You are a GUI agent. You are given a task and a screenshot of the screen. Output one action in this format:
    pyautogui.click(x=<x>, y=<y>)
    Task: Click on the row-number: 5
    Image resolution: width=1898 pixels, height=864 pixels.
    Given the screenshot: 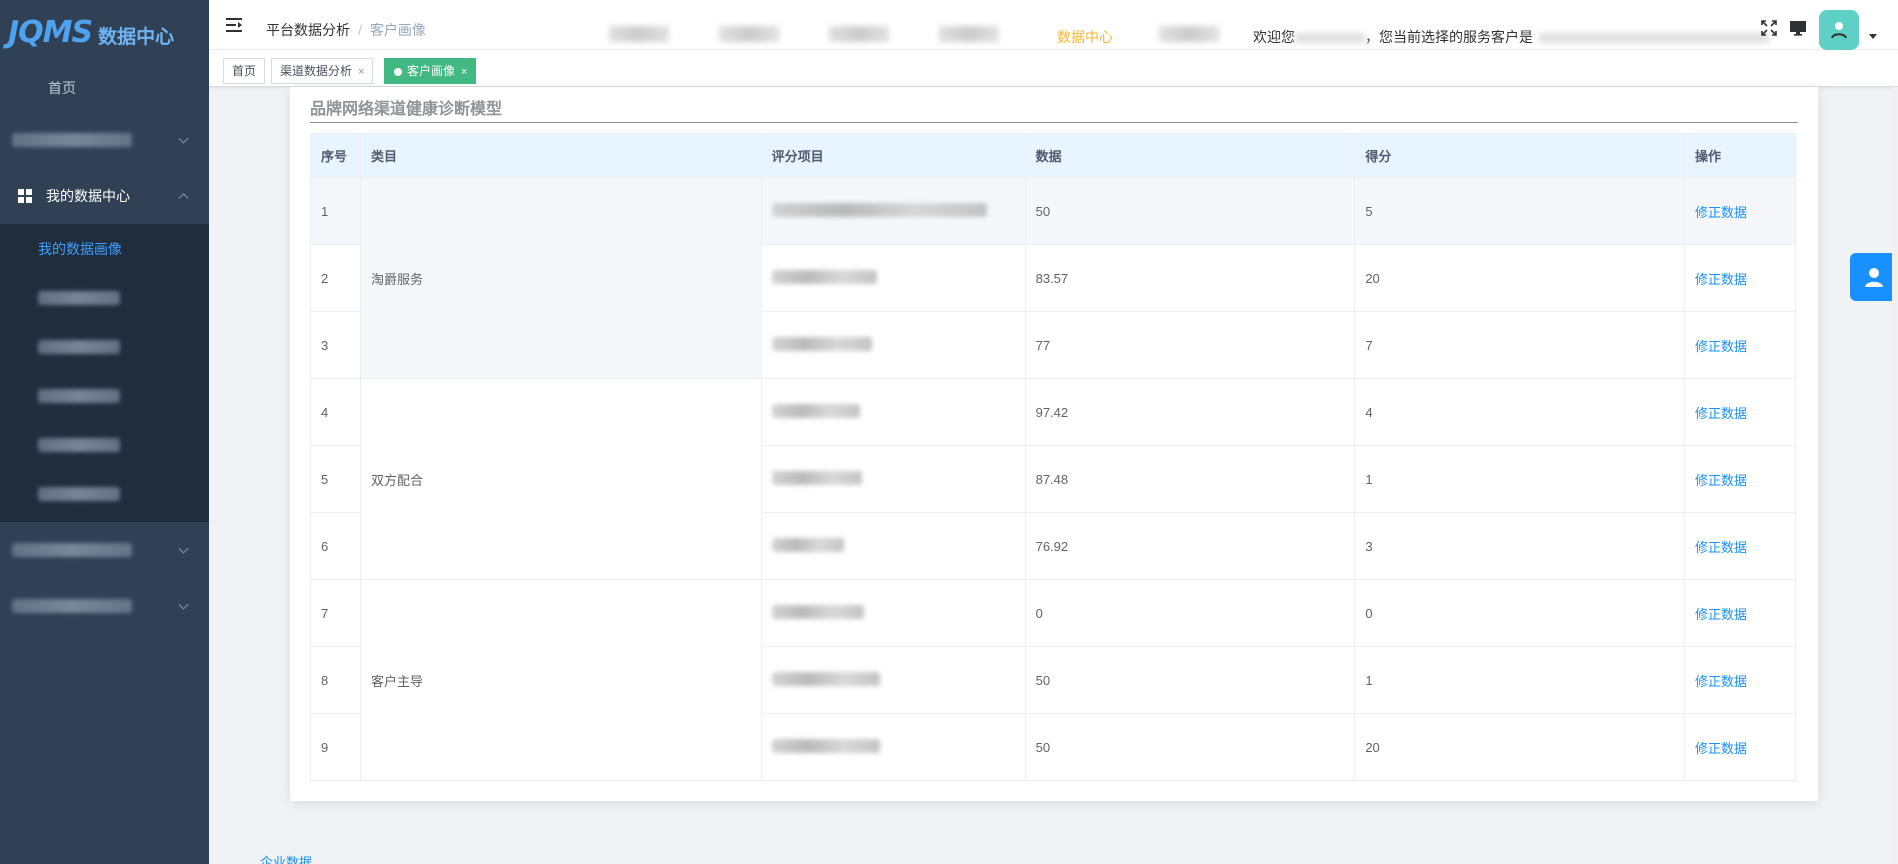 What is the action you would take?
    pyautogui.click(x=335, y=479)
    